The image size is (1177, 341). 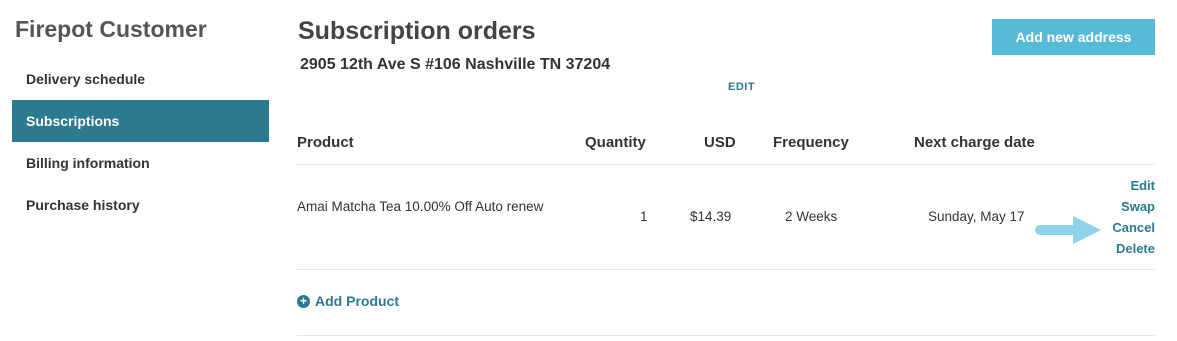 I want to click on sidebar-item-billing-information: Billing information, so click(x=140, y=163).